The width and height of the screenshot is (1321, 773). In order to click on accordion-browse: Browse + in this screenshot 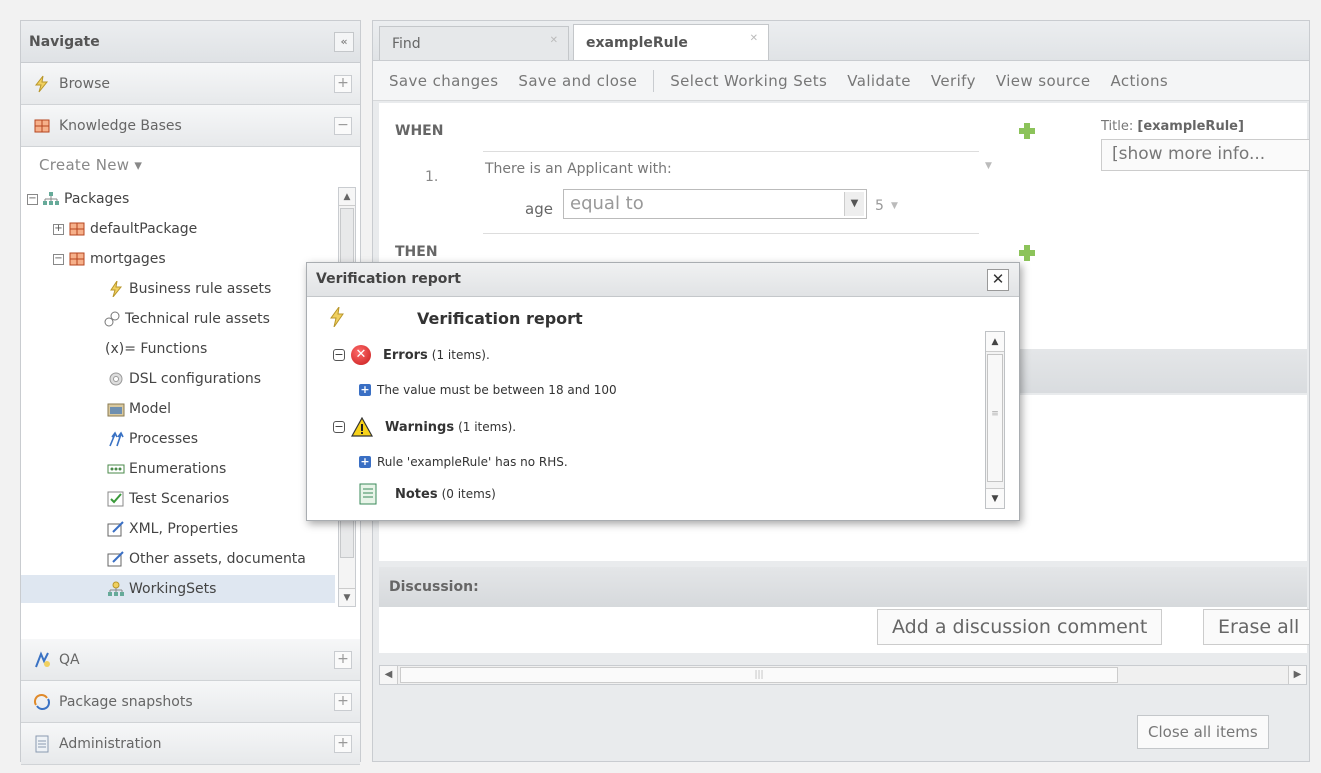, I will do `click(190, 84)`.